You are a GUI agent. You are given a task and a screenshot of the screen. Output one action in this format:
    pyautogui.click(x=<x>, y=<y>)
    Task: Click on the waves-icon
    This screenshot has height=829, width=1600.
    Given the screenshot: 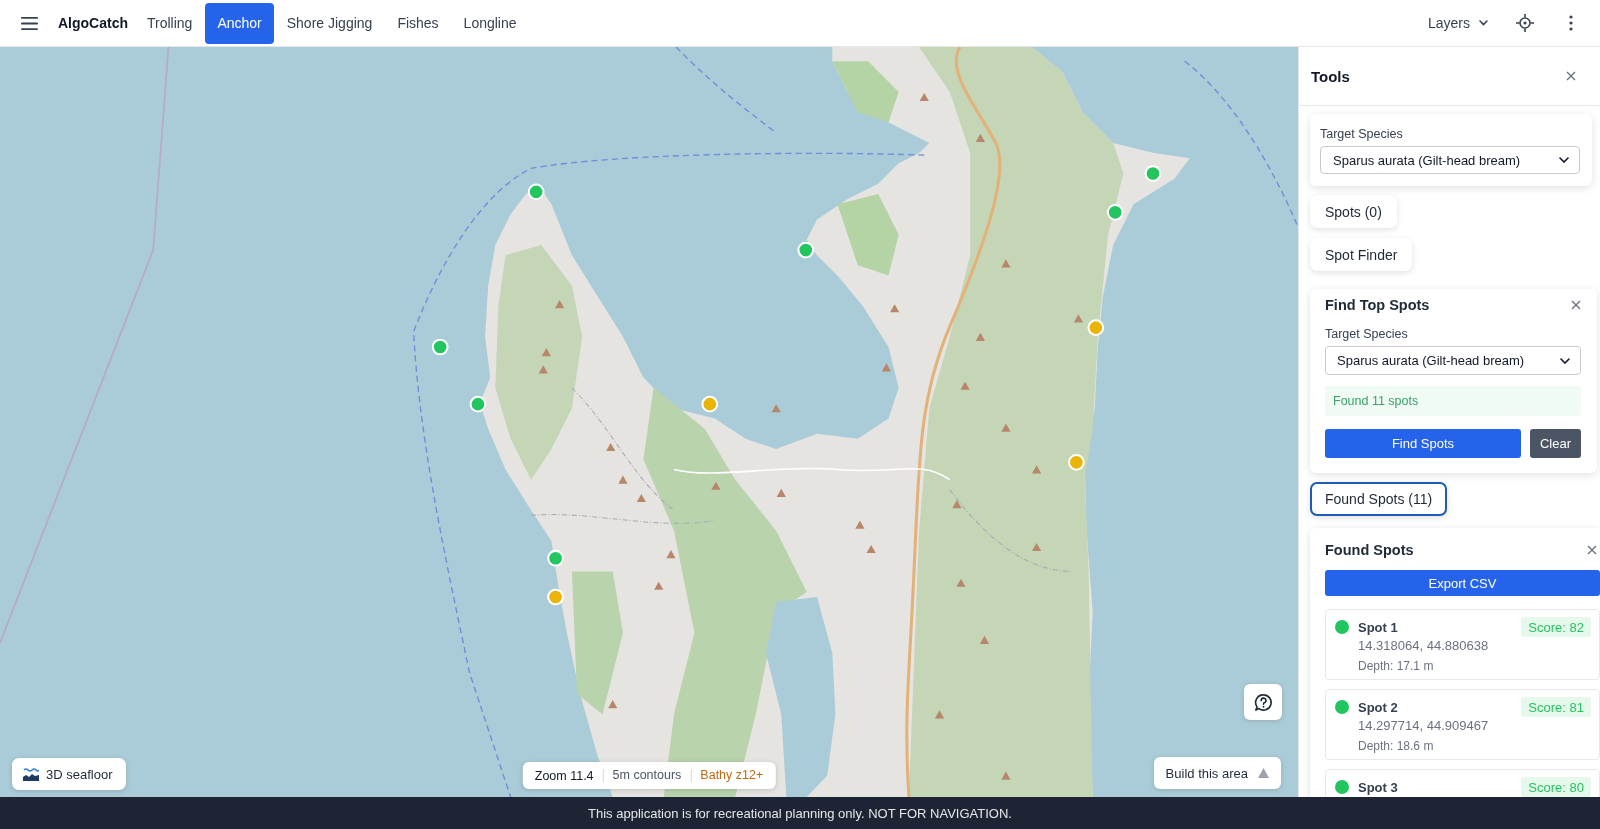 What is the action you would take?
    pyautogui.click(x=31, y=774)
    